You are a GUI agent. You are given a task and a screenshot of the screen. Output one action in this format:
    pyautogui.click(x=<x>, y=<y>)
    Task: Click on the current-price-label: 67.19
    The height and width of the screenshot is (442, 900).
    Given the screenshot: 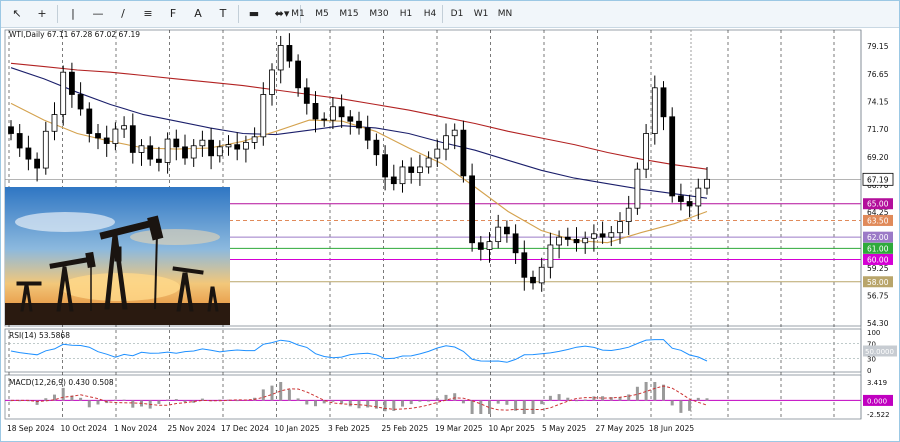 What is the action you would take?
    pyautogui.click(x=878, y=179)
    